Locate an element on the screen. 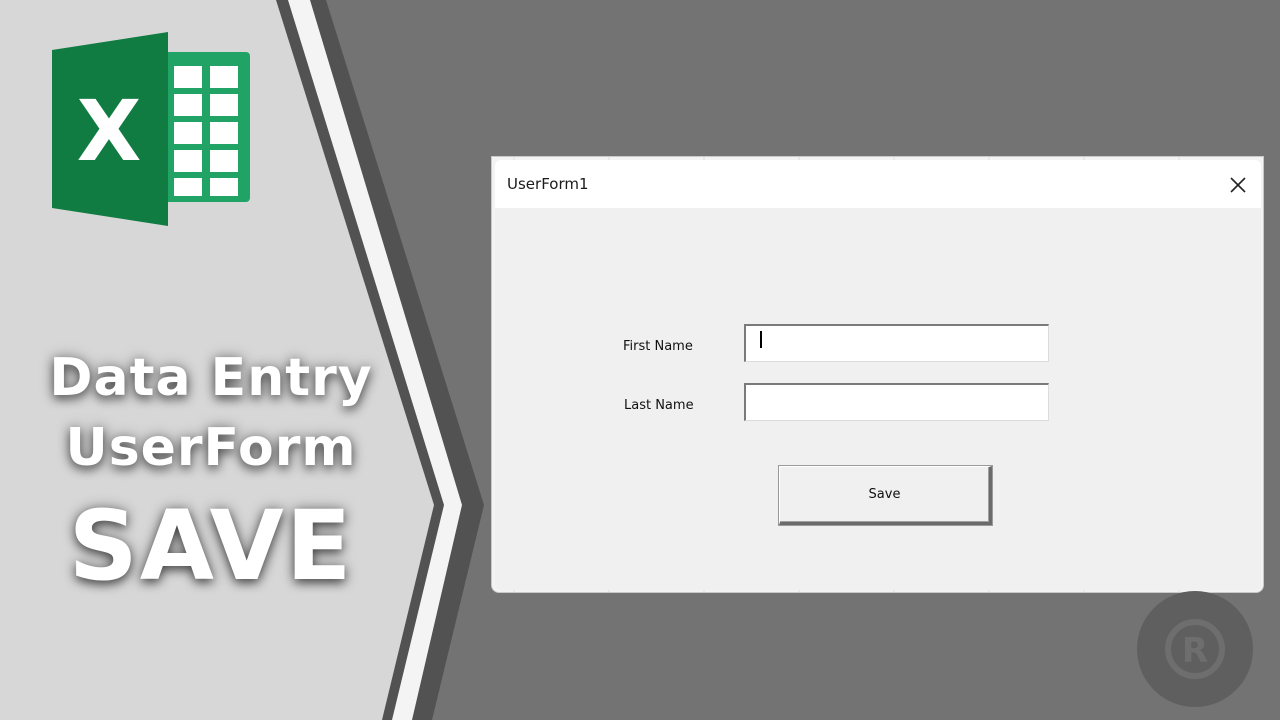 This screenshot has height=720, width=1280. svg-text: R is located at coordinates (1195, 651).